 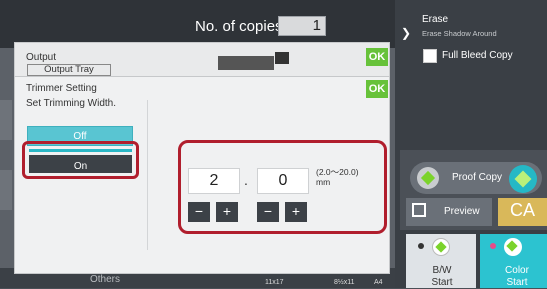 What do you see at coordinates (337, 177) in the screenshot?
I see `trim-width-range: (2.0～20.0) mm` at bounding box center [337, 177].